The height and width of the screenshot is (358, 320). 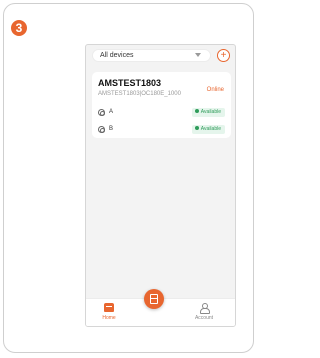 I want to click on nav-home: Home, so click(x=109, y=312).